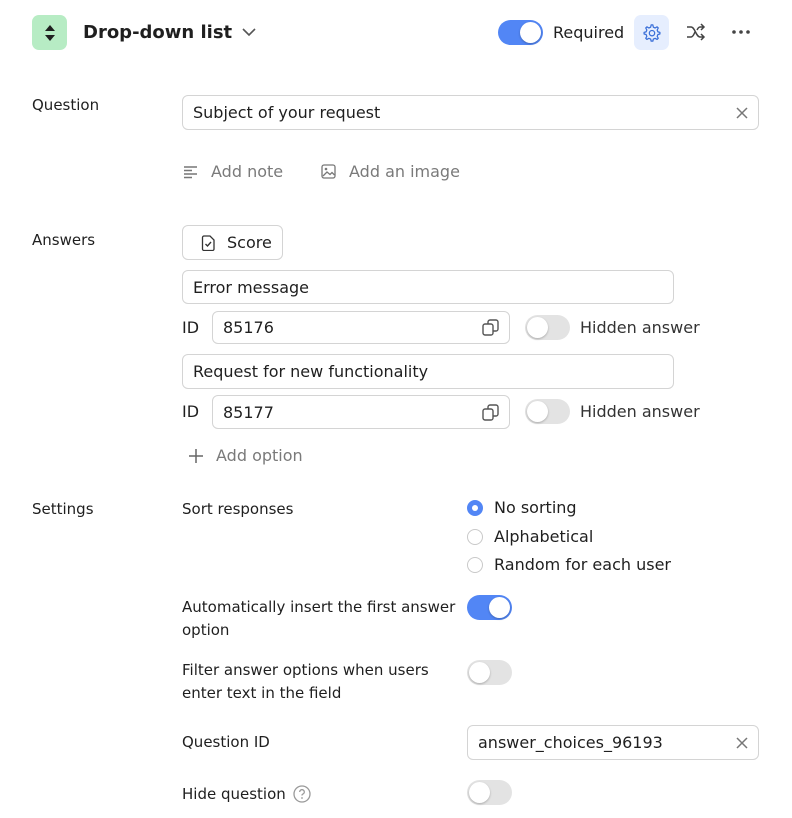  Describe the element at coordinates (196, 456) in the screenshot. I see `plus-icon` at that location.